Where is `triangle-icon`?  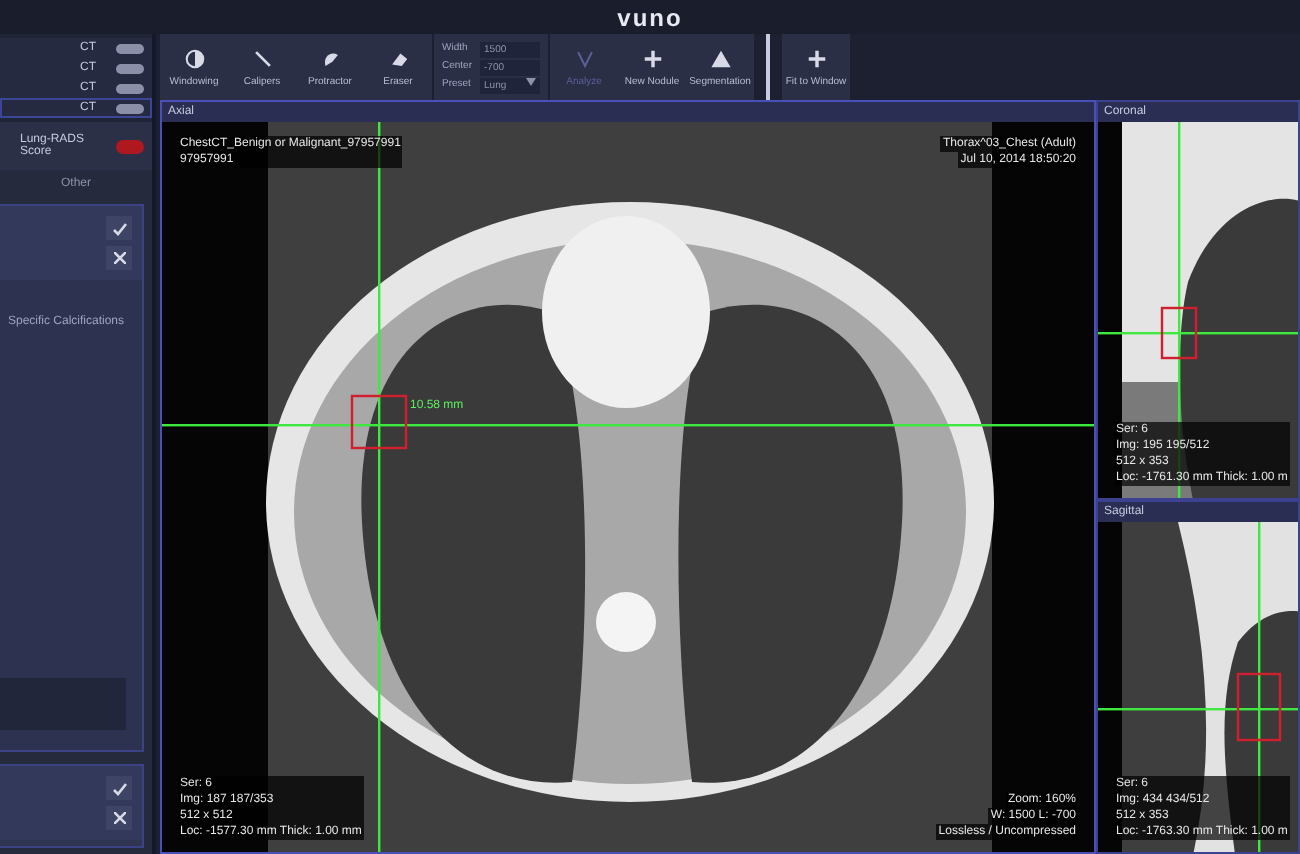
triangle-icon is located at coordinates (720, 58).